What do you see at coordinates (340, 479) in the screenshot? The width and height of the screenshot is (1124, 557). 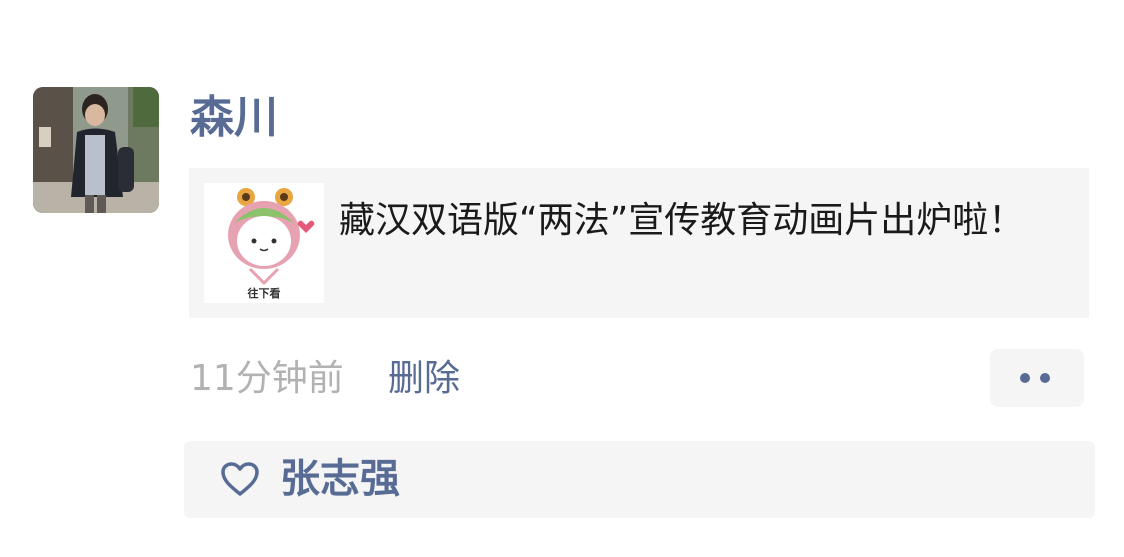 I see `liker-name: 张志强` at bounding box center [340, 479].